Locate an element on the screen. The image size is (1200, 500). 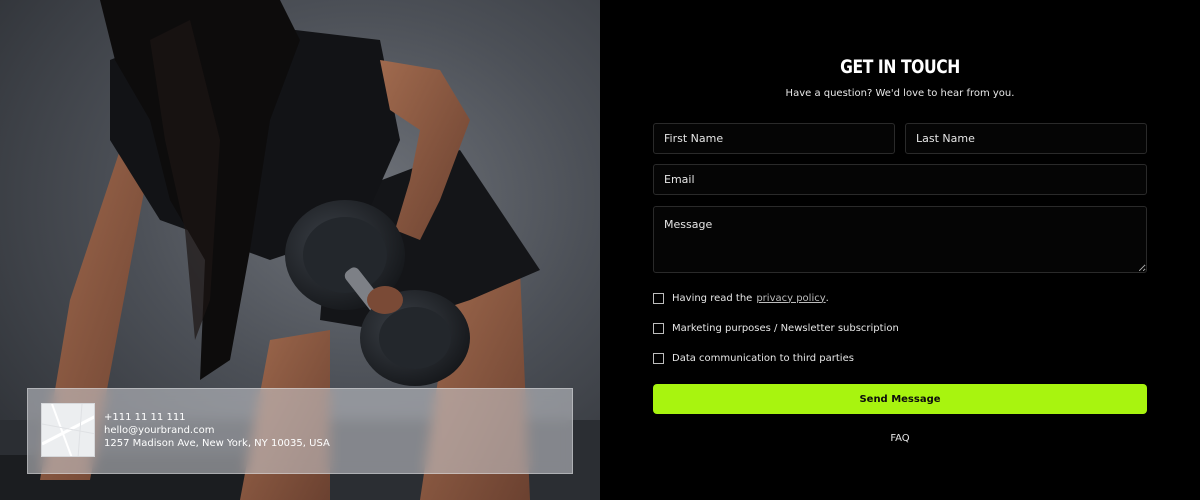
map-icon is located at coordinates (68, 430).